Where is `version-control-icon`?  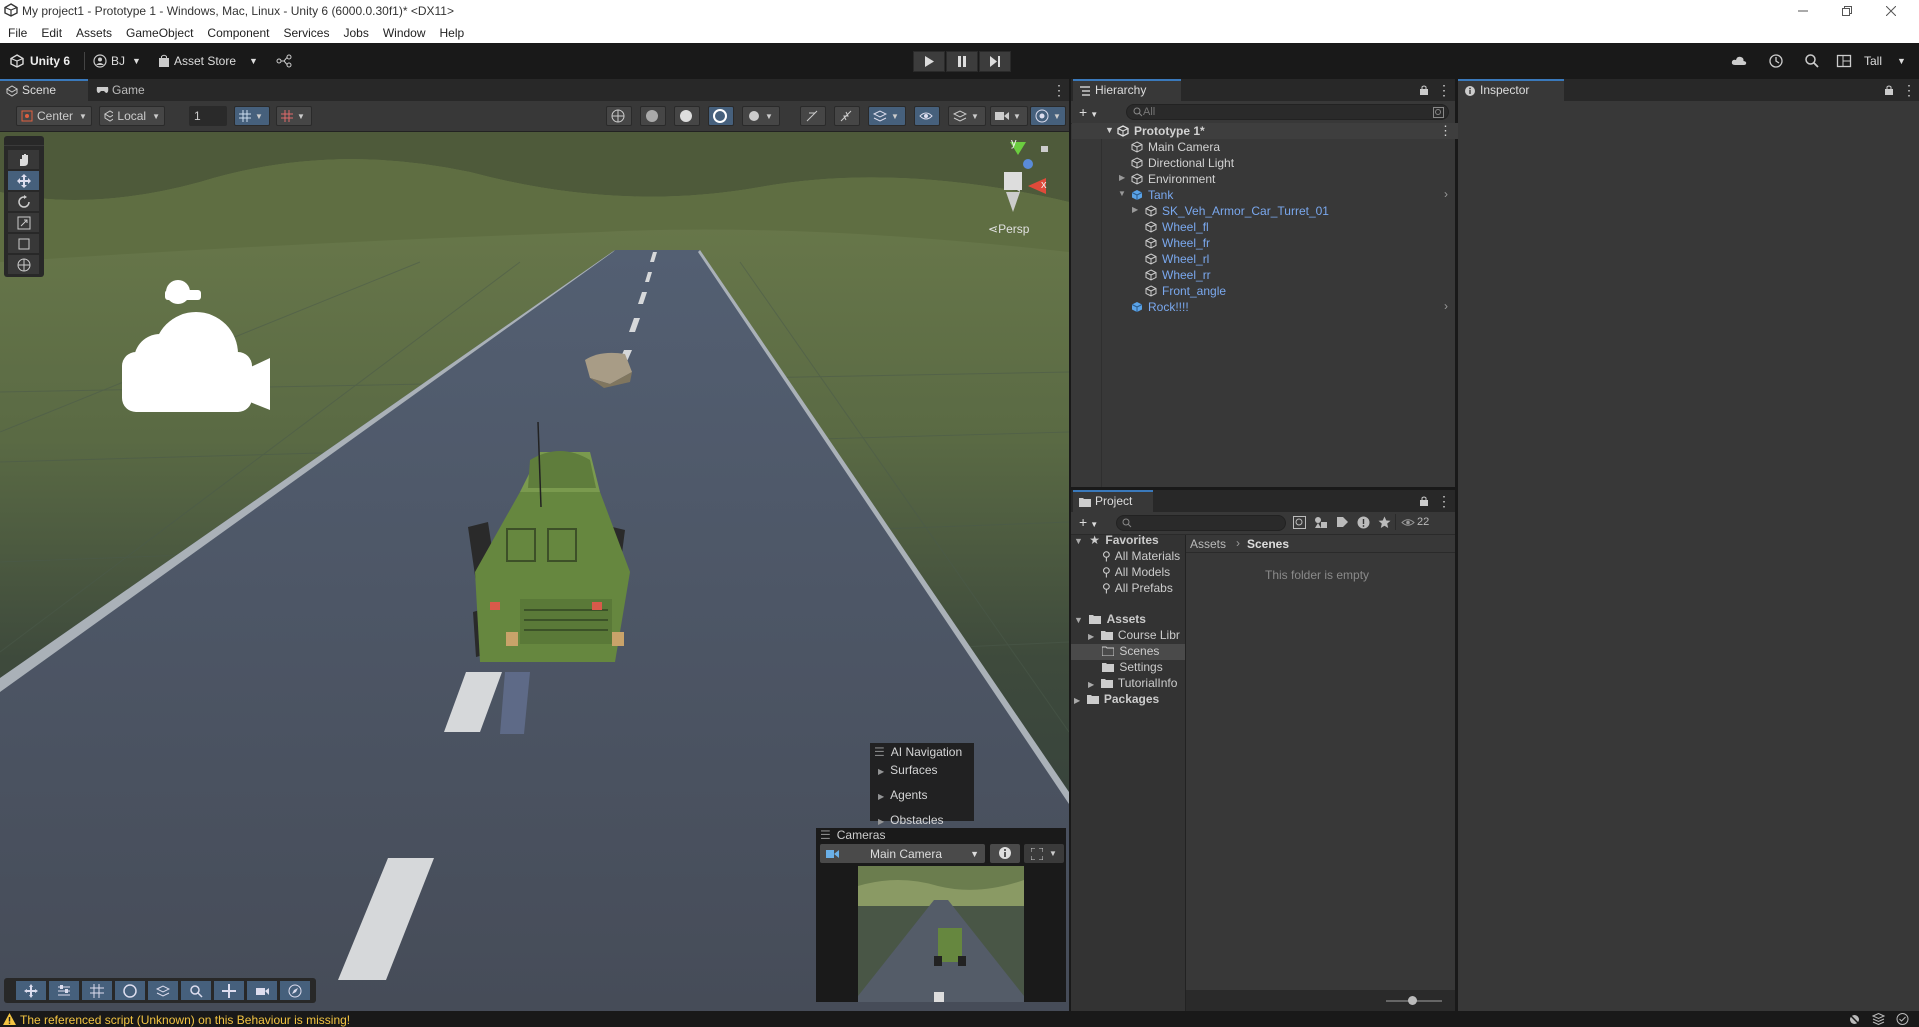 version-control-icon is located at coordinates (284, 61).